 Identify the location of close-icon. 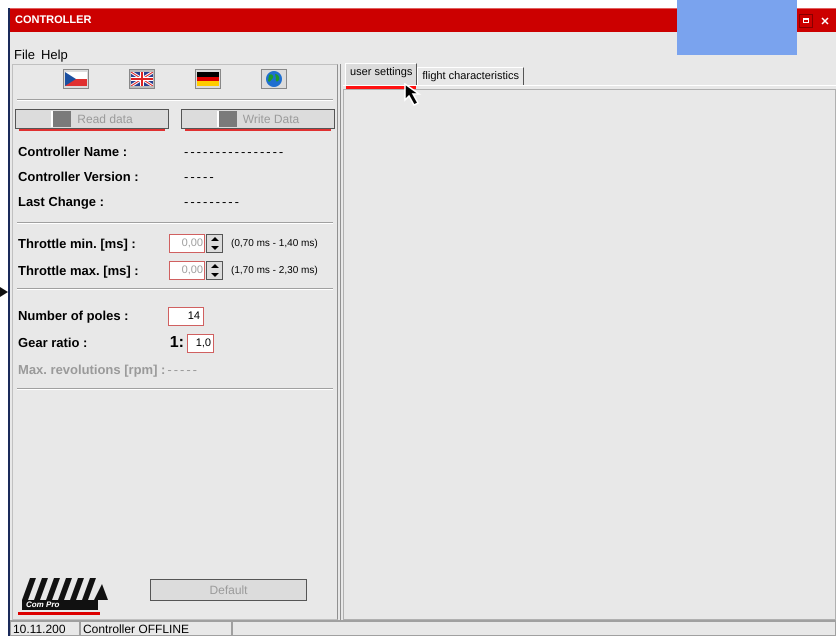
(825, 20).